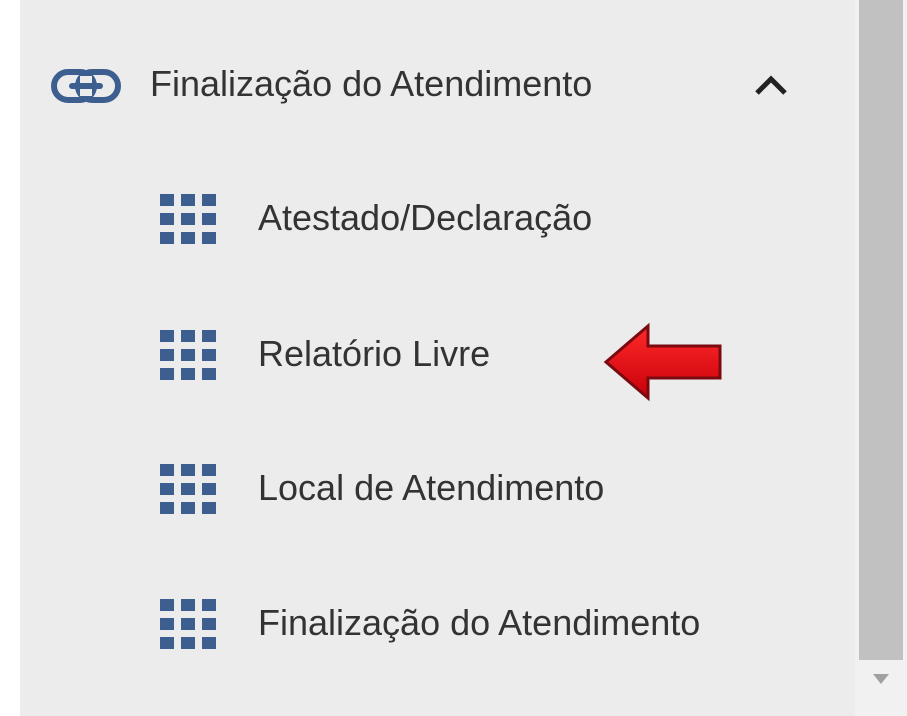  Describe the element at coordinates (881, 679) in the screenshot. I see `scroll-down-arrow-icon` at that location.